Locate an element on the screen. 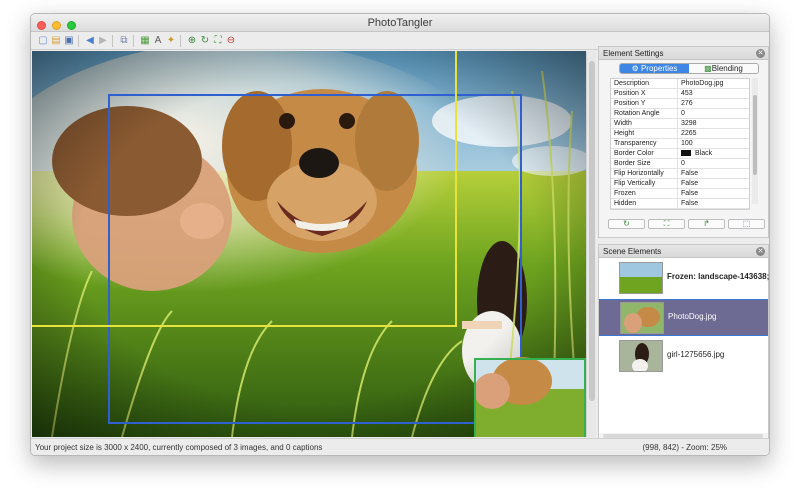 The height and width of the screenshot is (500, 800). property-row: Position X 453 is located at coordinates (680, 94).